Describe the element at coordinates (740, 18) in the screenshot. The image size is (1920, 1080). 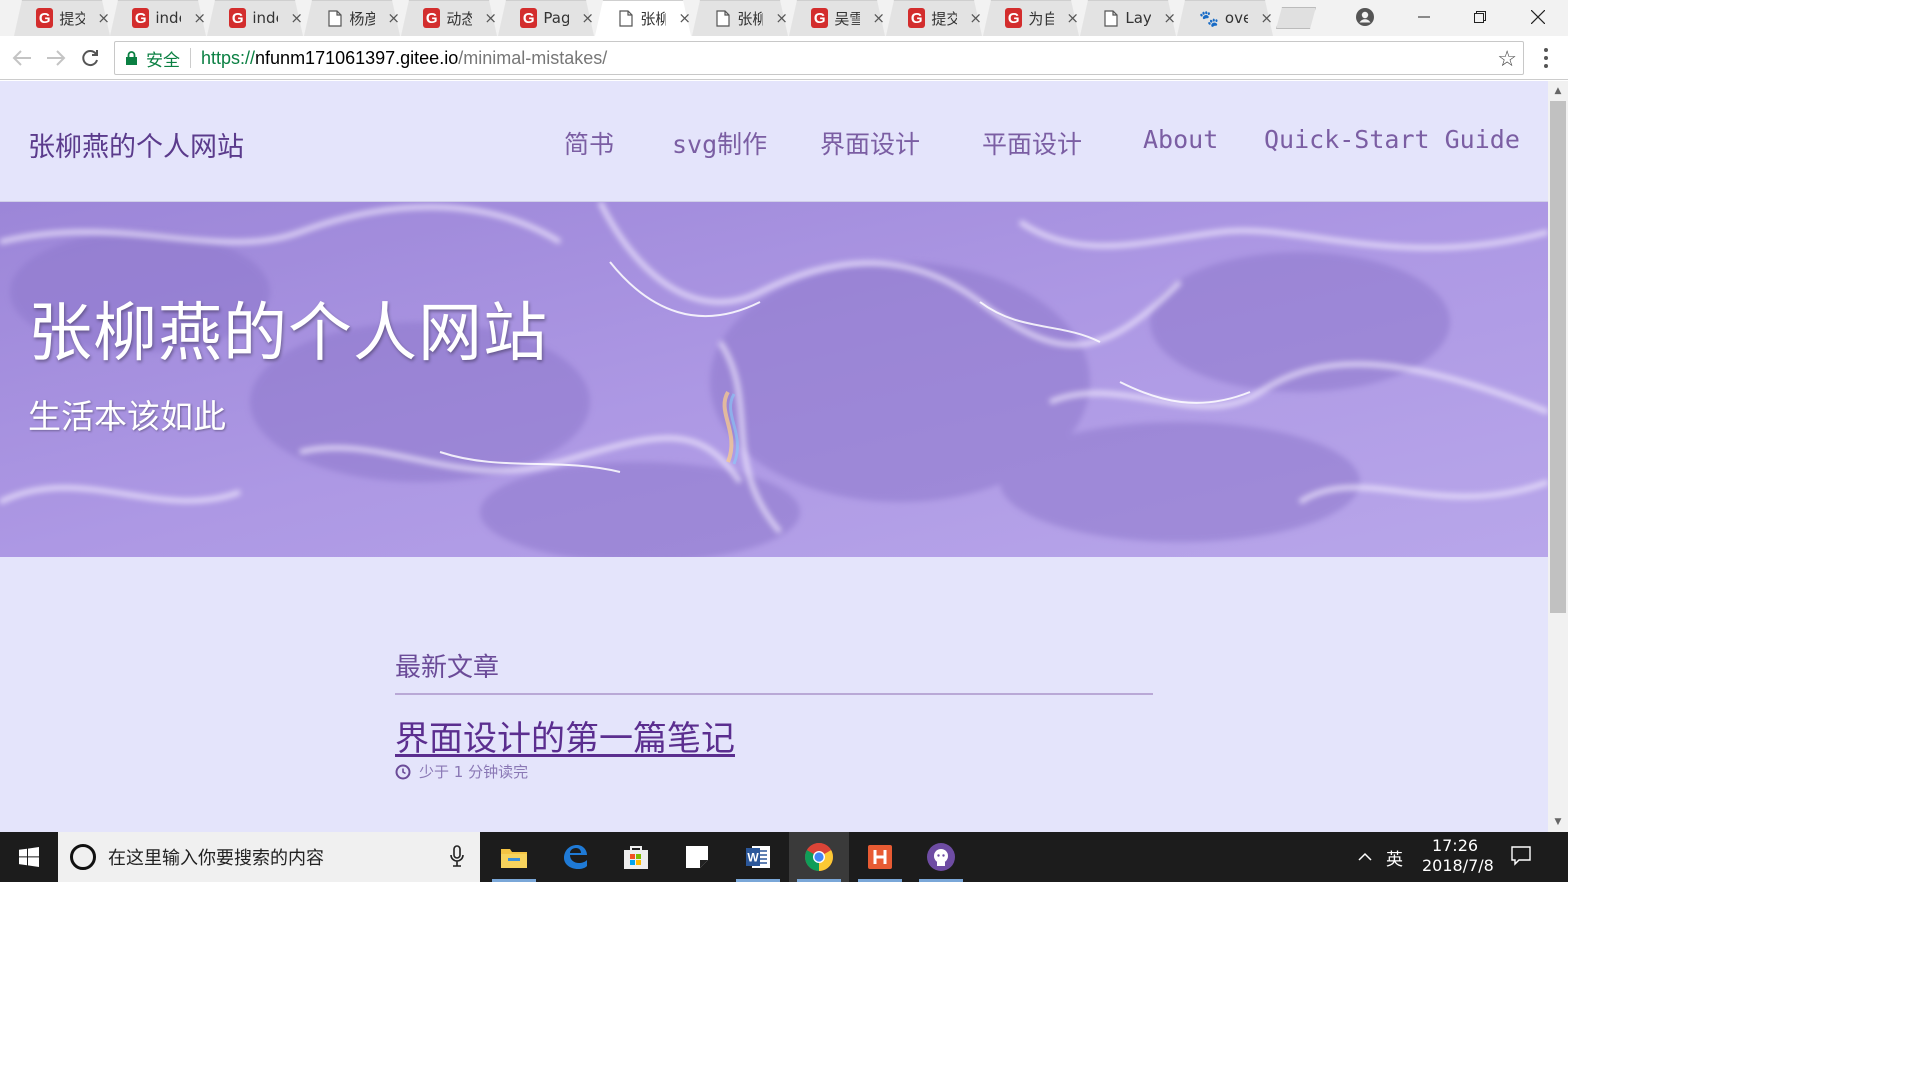
I see `browser-tab: 张柳 ×` at that location.